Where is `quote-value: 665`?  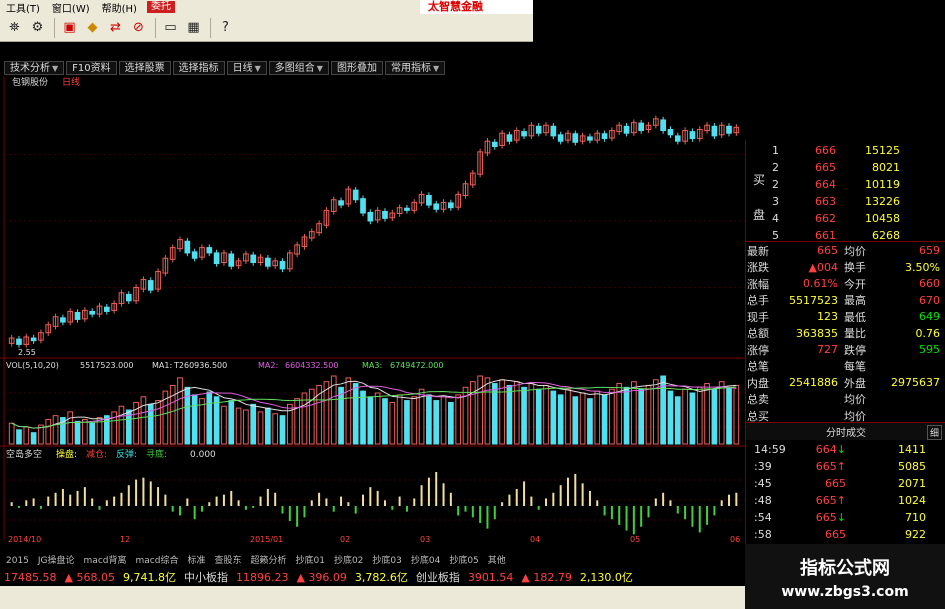 quote-value: 665 is located at coordinates (827, 250).